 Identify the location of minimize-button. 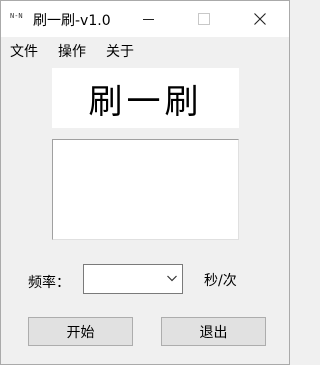
(148, 19).